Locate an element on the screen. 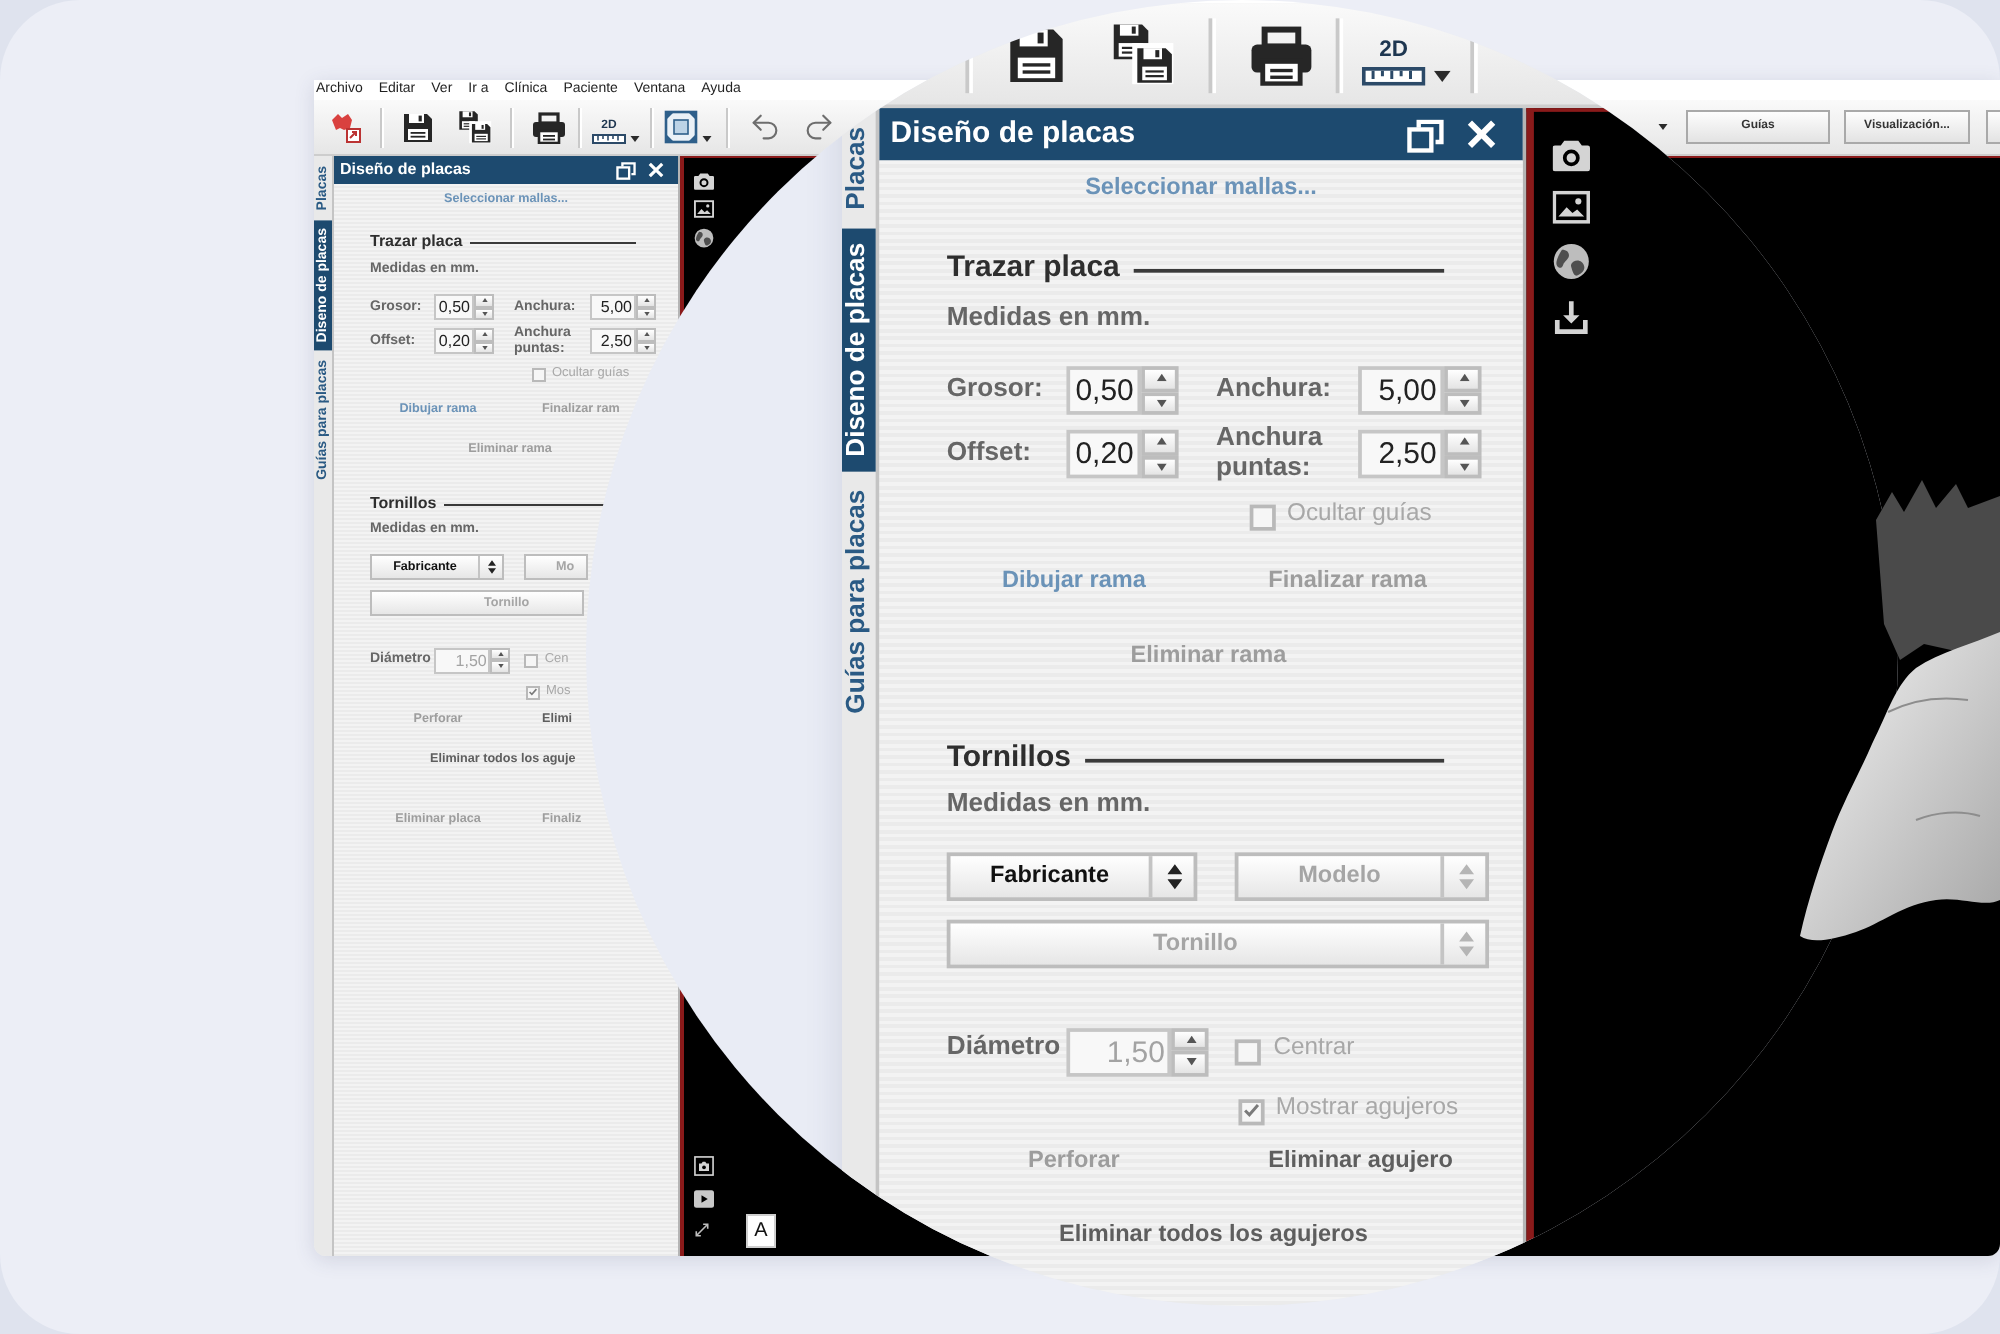 This screenshot has width=2000, height=1334. dropdown: Fabricante is located at coordinates (1072, 875).